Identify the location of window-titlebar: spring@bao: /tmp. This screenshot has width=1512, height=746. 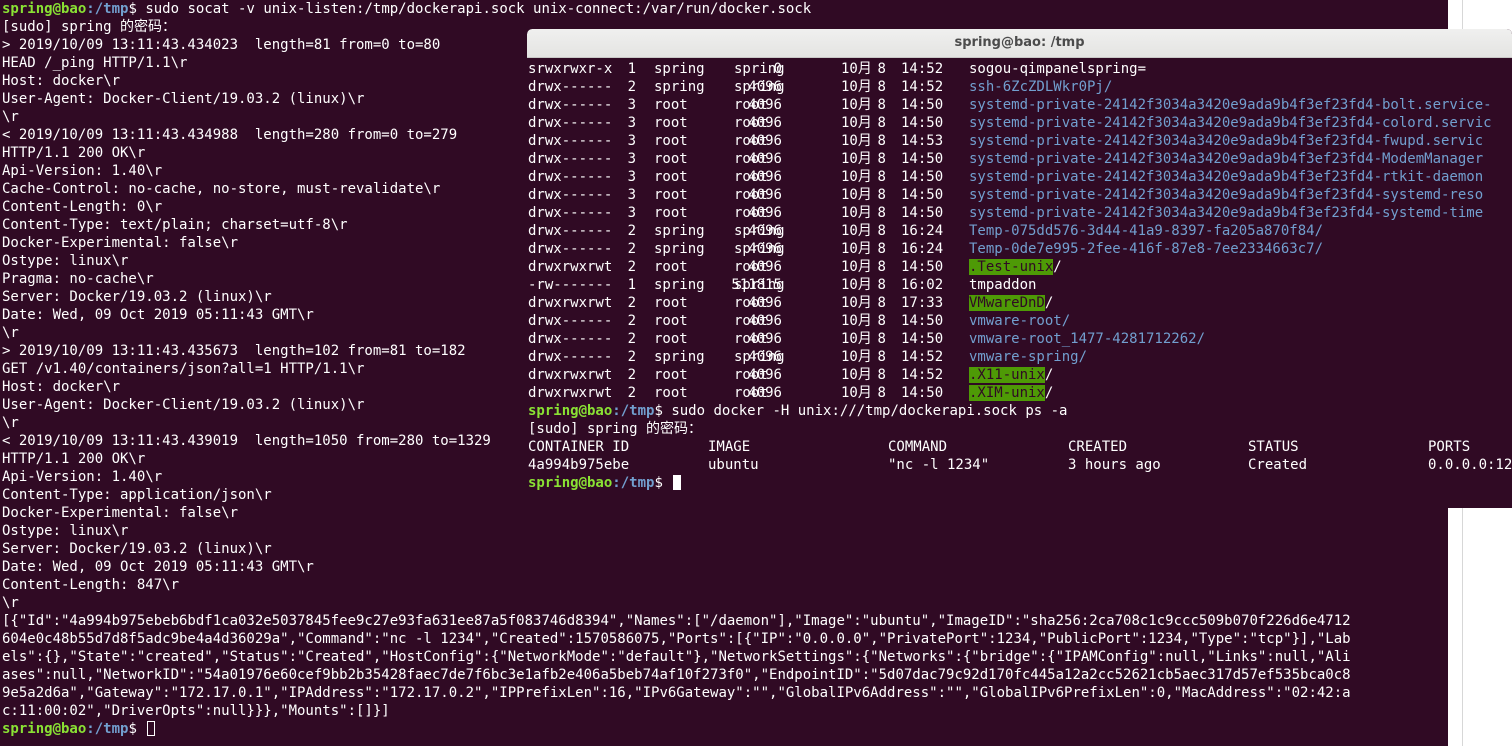
(1019, 43).